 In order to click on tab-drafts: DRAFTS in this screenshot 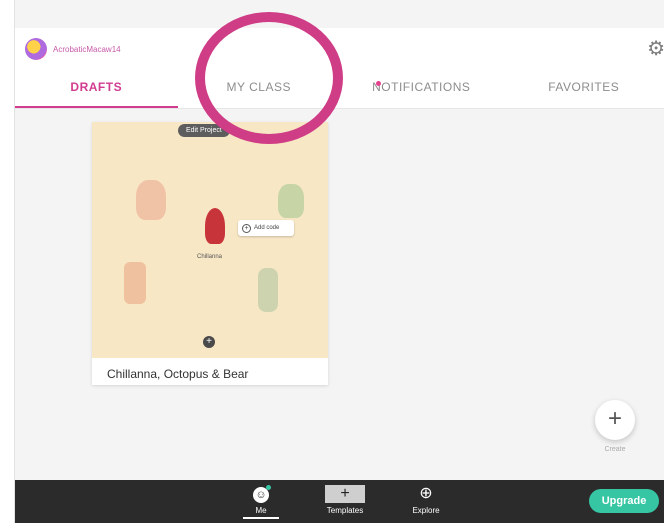, I will do `click(96, 91)`.